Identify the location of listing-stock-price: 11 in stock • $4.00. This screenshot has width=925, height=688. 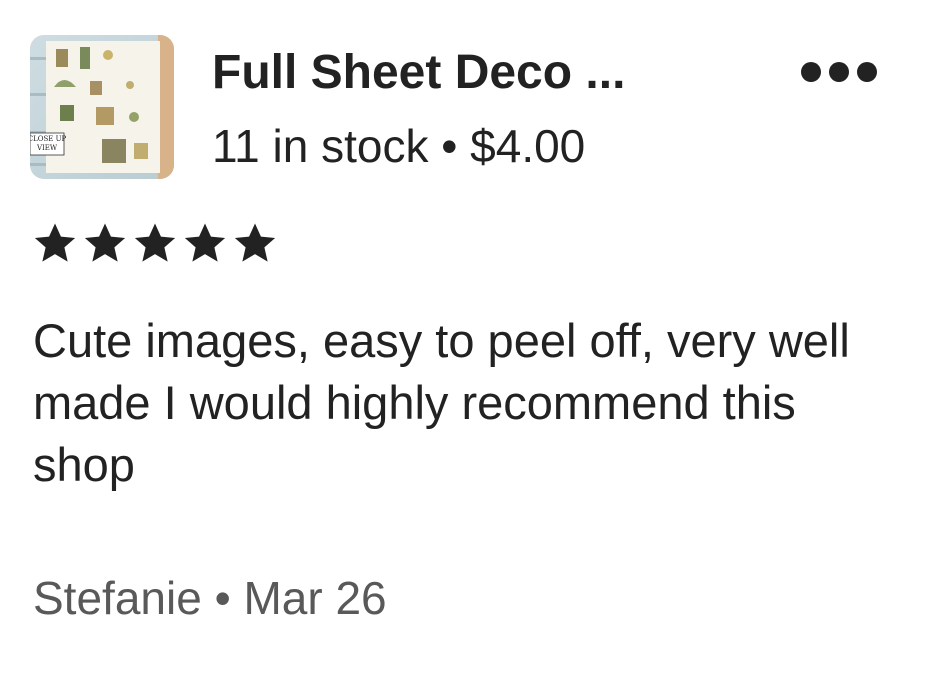
(398, 146).